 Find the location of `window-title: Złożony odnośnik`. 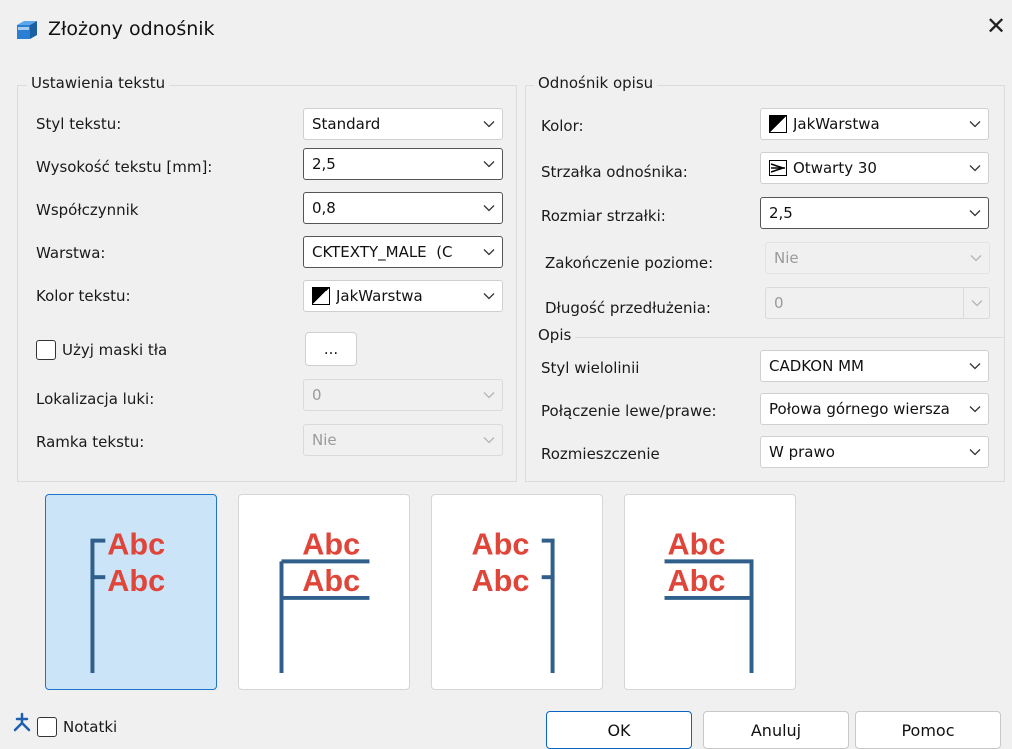

window-title: Złożony odnośnik is located at coordinates (131, 29).